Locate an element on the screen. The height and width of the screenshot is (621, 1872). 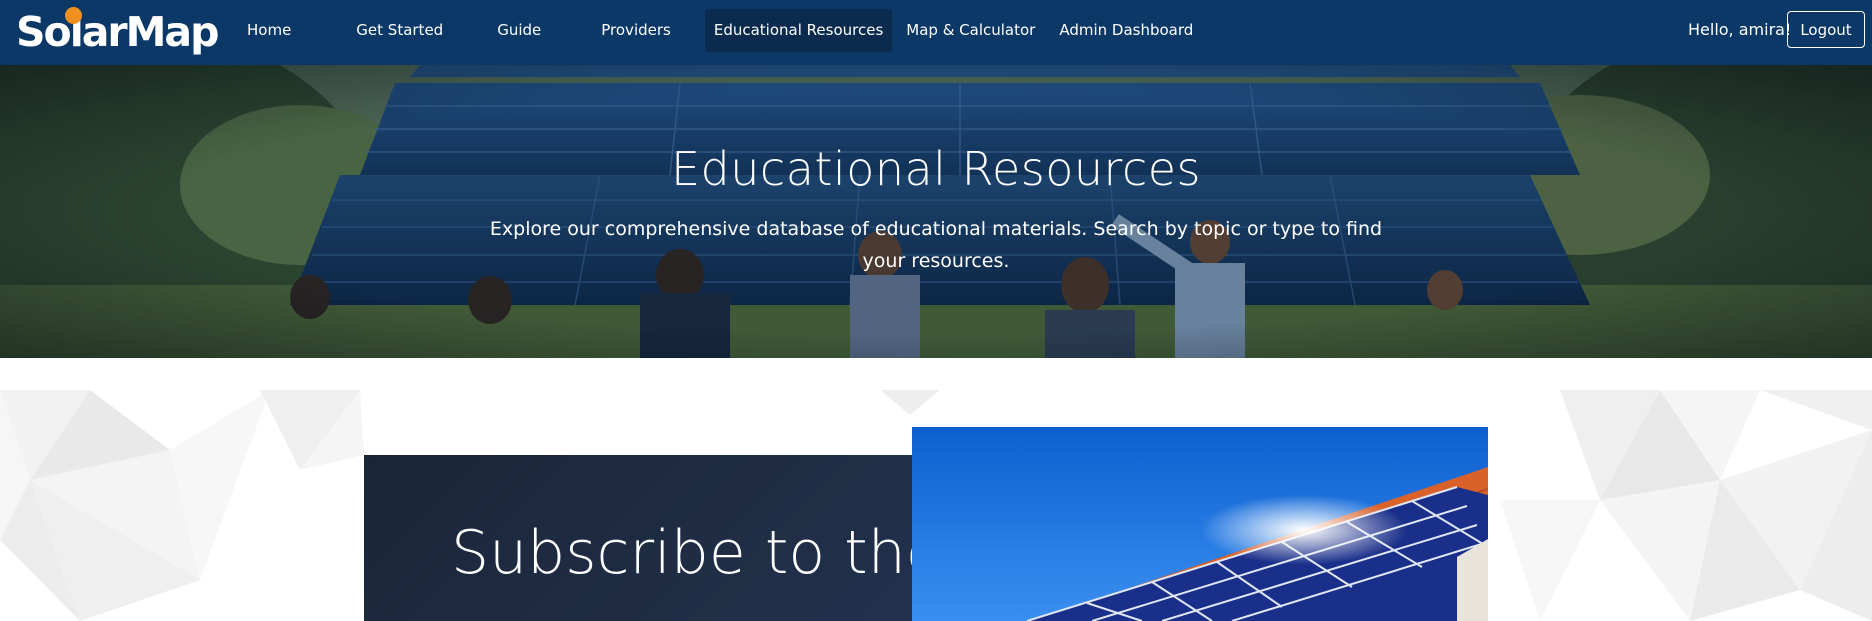
logo-text: SolarMap is located at coordinates (117, 32).